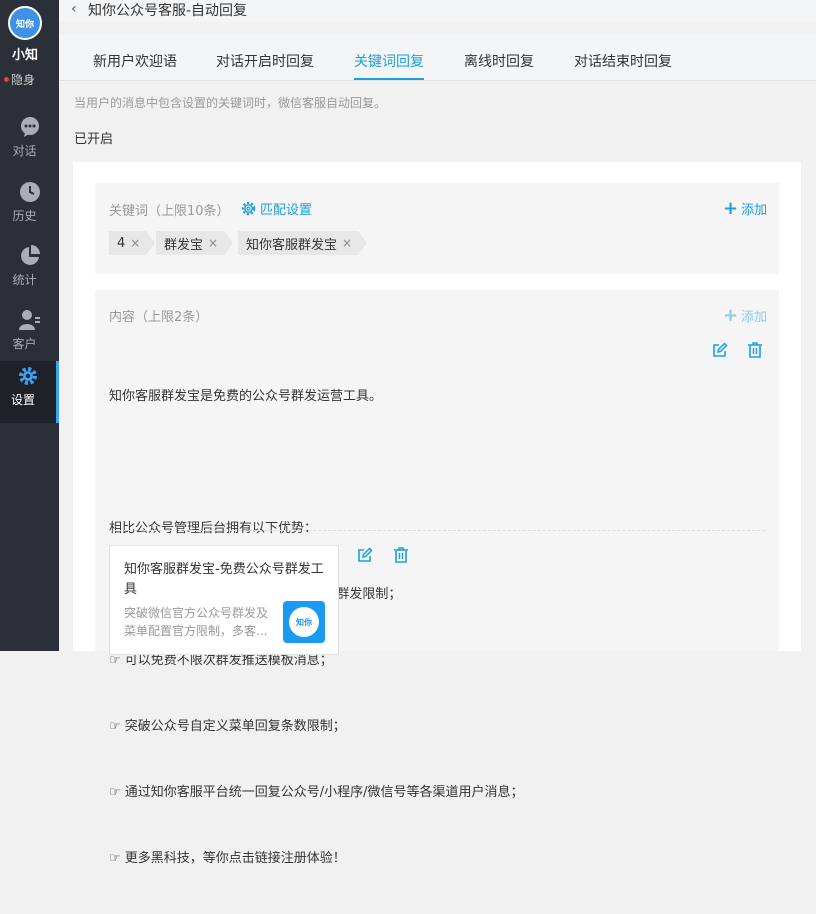 This screenshot has width=816, height=914. Describe the element at coordinates (29, 272) in the screenshot. I see `nav-item-stats: 统计` at that location.